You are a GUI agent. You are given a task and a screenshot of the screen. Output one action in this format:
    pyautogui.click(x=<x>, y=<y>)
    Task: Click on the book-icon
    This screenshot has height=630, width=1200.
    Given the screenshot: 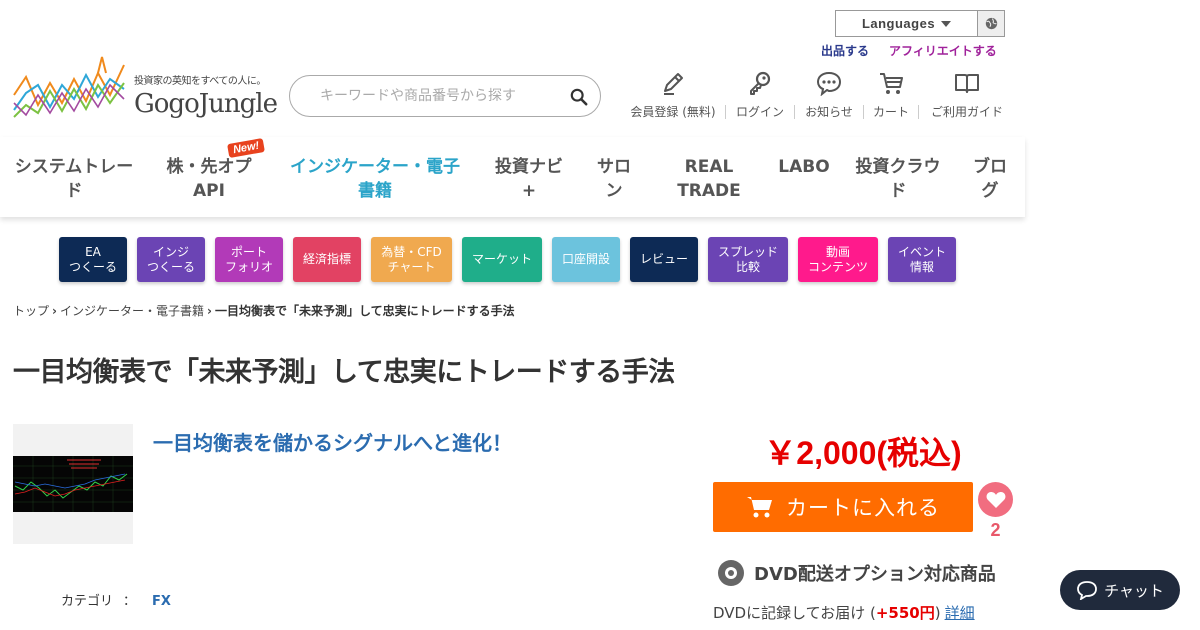 What is the action you would take?
    pyautogui.click(x=967, y=83)
    